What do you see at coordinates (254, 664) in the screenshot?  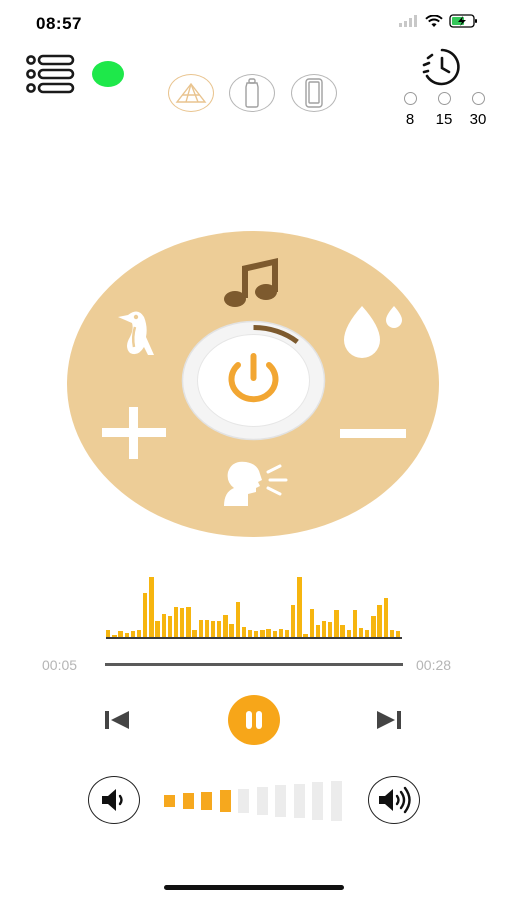 I see `seek-bar` at bounding box center [254, 664].